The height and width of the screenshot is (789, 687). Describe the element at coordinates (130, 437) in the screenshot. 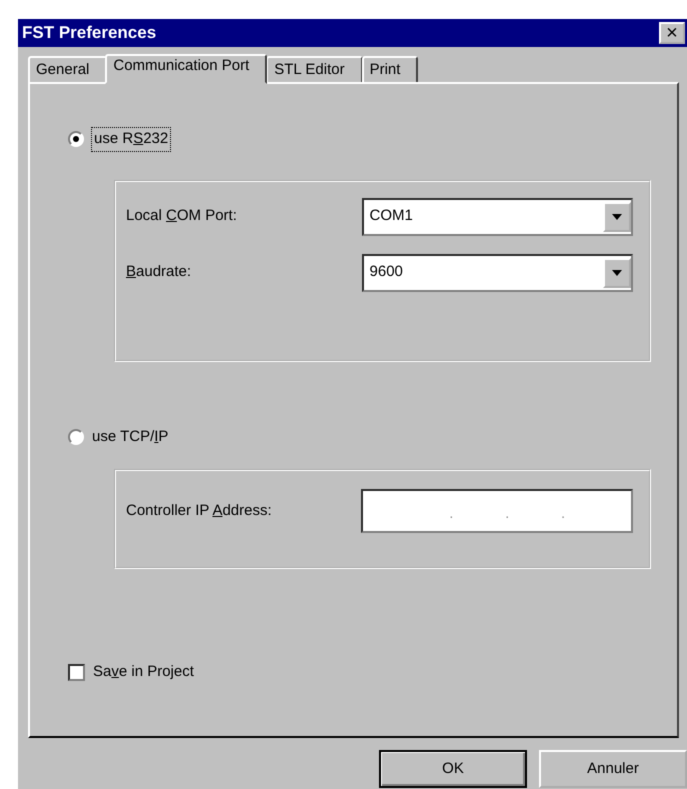

I see `radio-label: use TCP/IP` at that location.